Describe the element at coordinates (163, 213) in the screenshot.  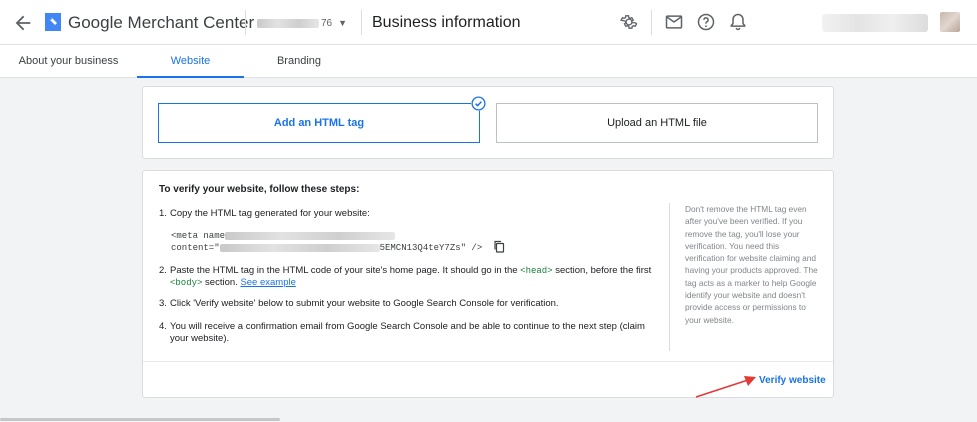
I see `step-number: 1.` at that location.